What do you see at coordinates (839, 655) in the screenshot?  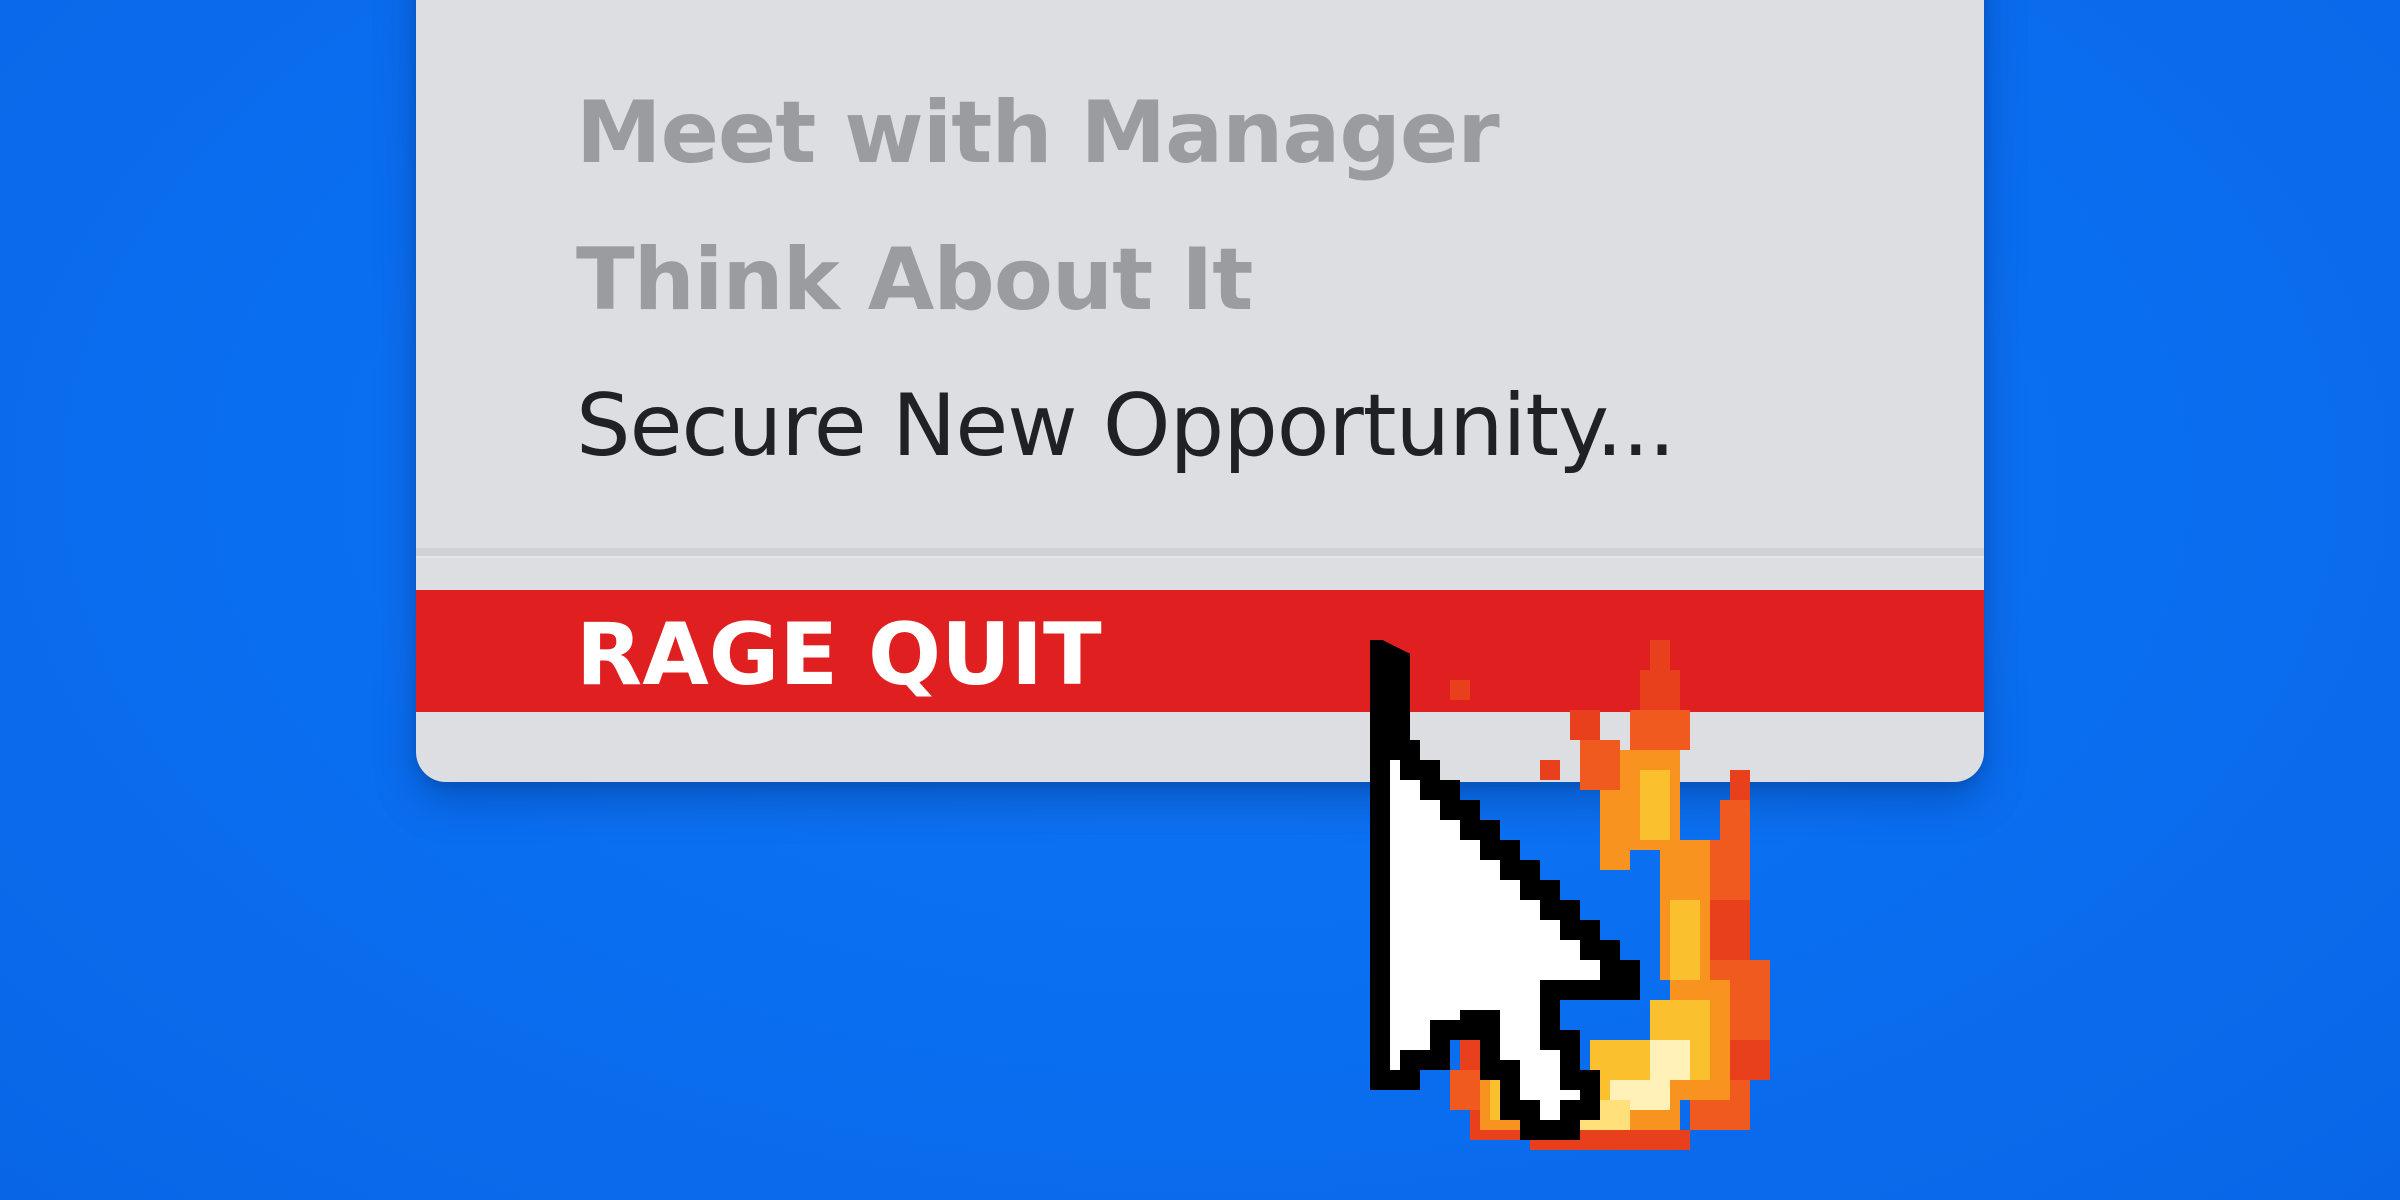 I see `rage-quit-label: RAGE QUIT` at bounding box center [839, 655].